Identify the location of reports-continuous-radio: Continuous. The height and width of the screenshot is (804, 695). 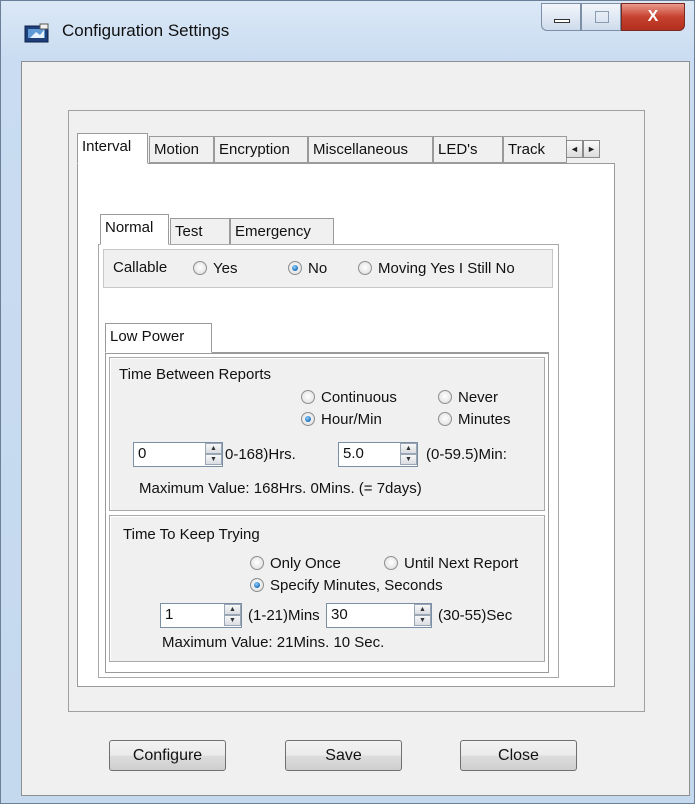
(349, 398).